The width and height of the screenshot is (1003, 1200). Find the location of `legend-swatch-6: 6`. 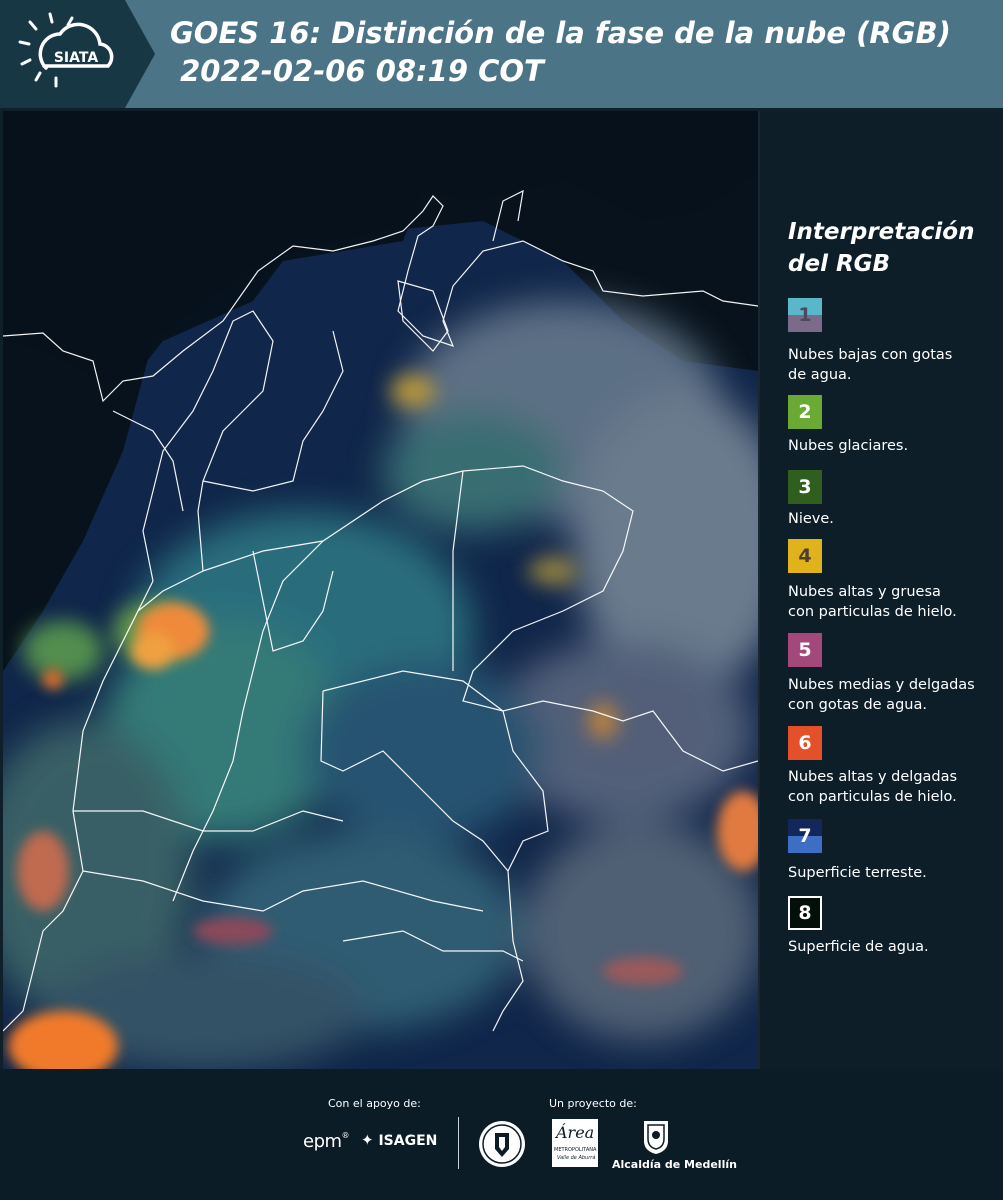

legend-swatch-6: 6 is located at coordinates (805, 743).